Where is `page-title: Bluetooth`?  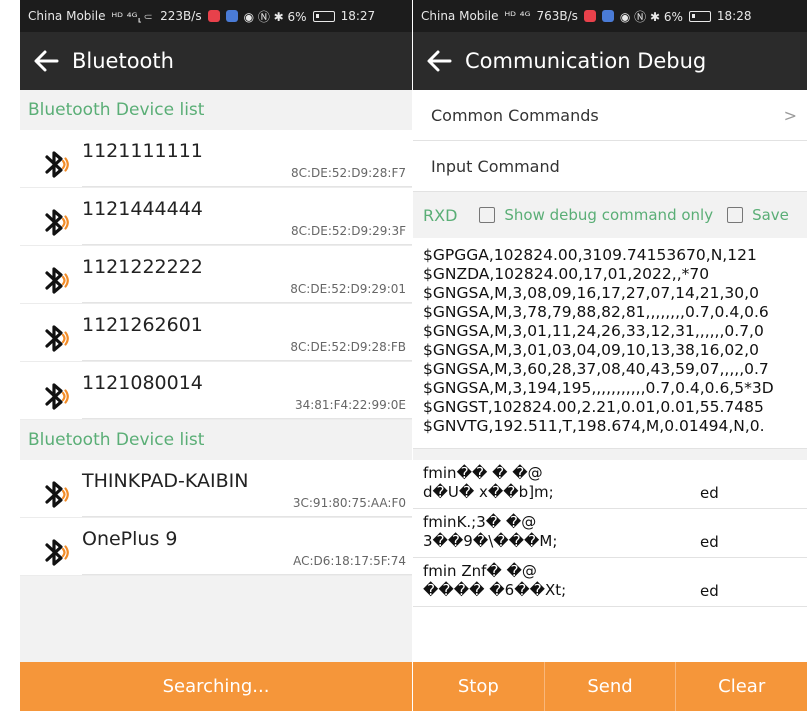
page-title: Bluetooth is located at coordinates (123, 61).